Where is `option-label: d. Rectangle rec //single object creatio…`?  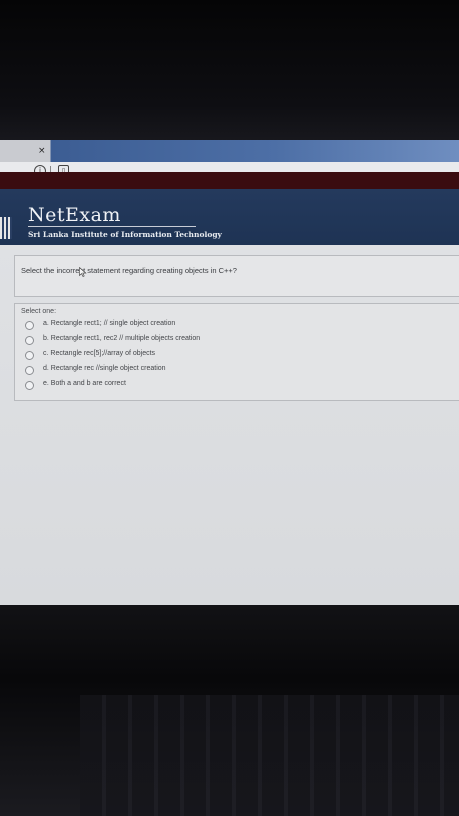
option-label: d. Rectangle rec //single object creatio… is located at coordinates (104, 368).